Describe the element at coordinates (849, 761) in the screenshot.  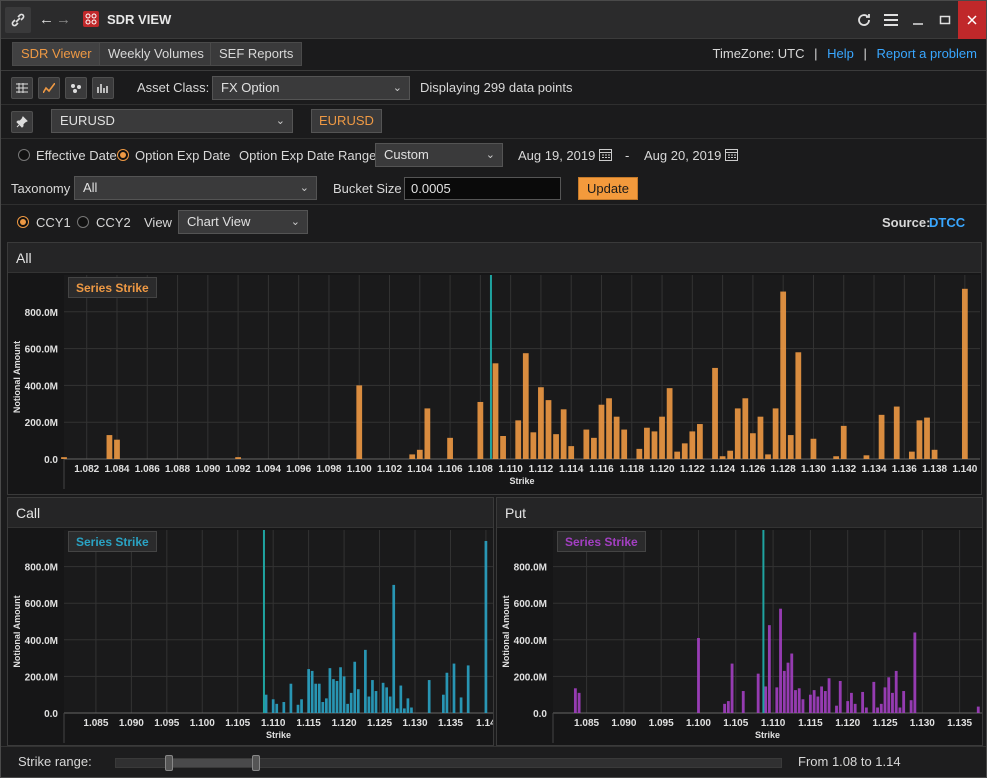
I see `strike-range-text: From 1.08 to 1.14` at that location.